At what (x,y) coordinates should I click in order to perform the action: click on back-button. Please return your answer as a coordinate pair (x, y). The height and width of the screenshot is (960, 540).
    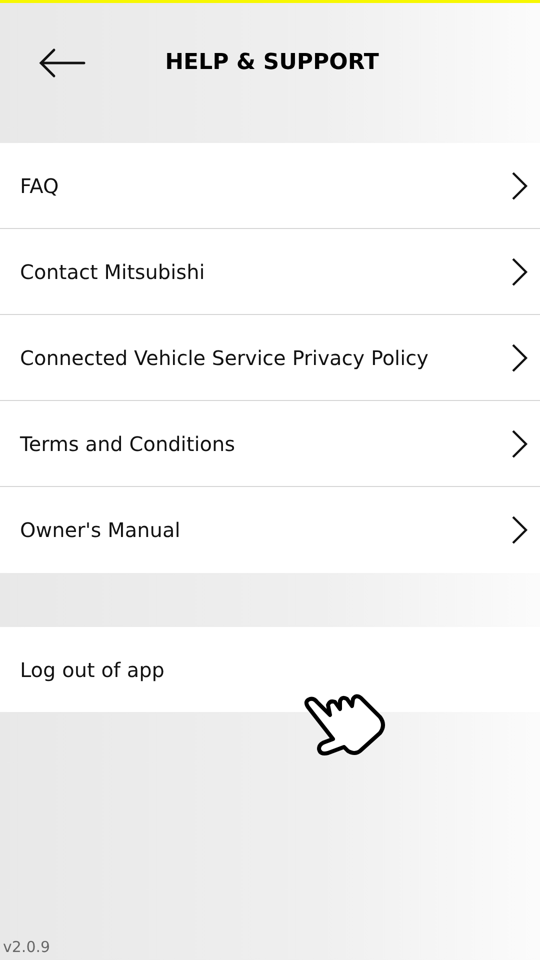
    Looking at the image, I should click on (62, 63).